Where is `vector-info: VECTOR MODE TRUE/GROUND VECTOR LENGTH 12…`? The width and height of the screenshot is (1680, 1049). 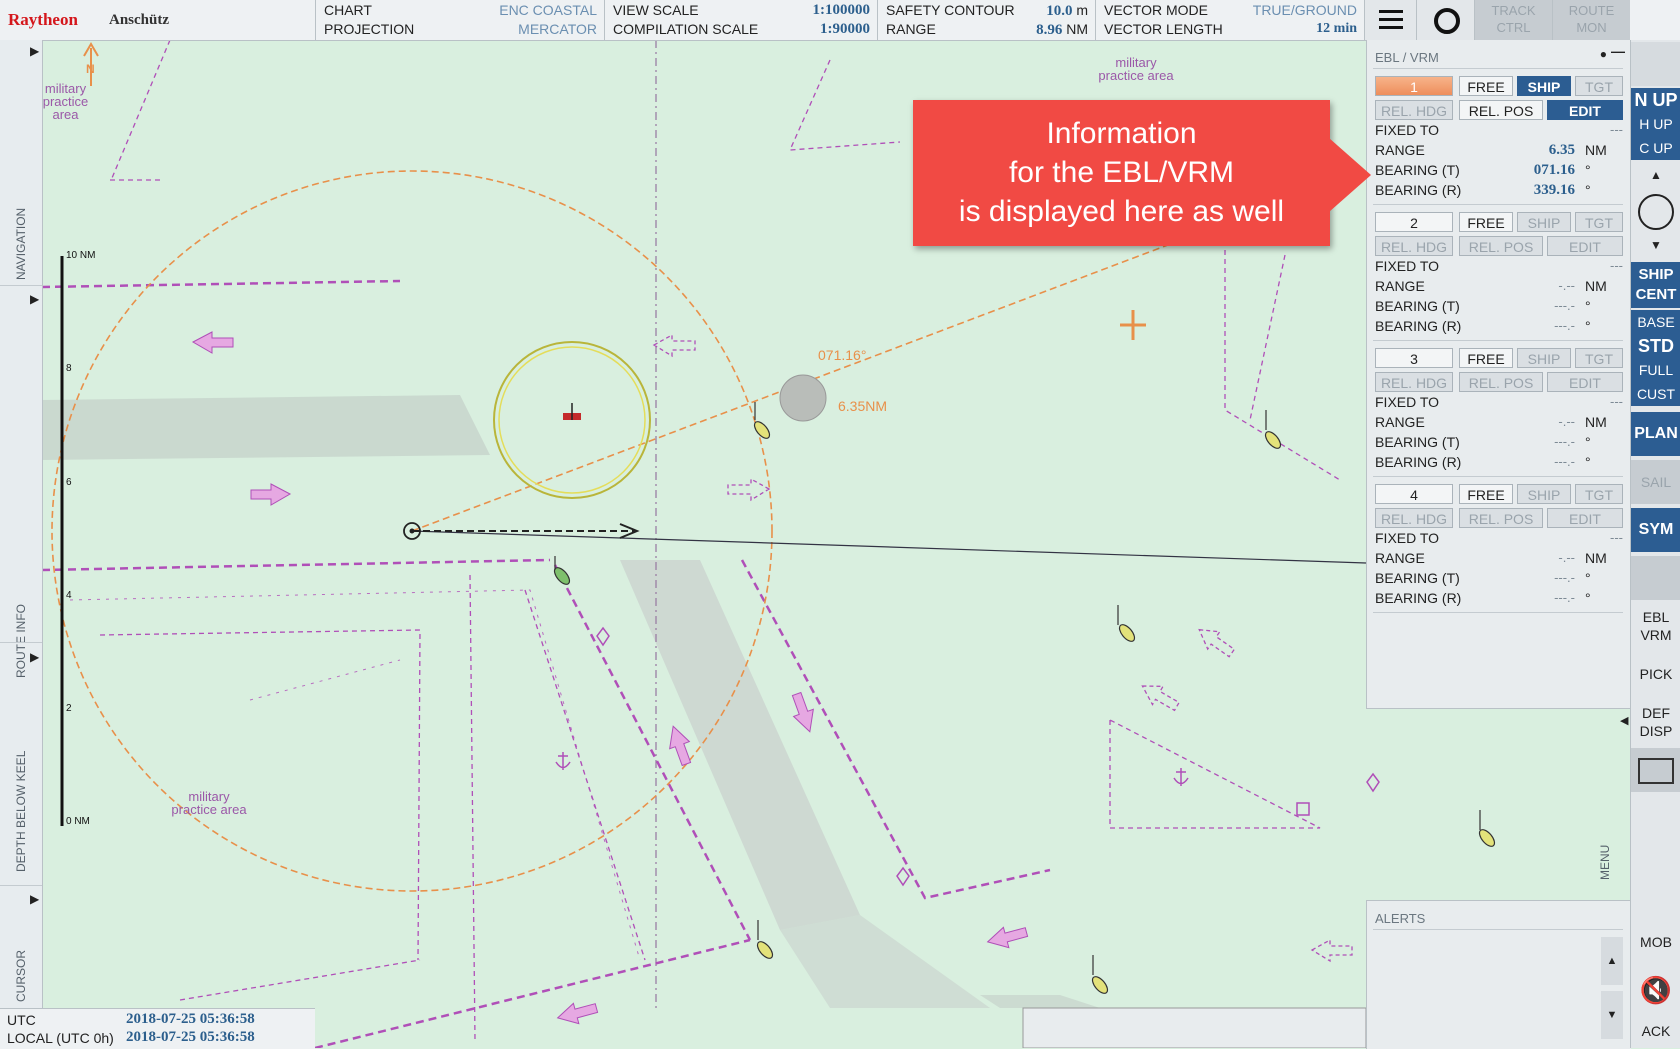 vector-info: VECTOR MODE TRUE/GROUND VECTOR LENGTH 12… is located at coordinates (1230, 20).